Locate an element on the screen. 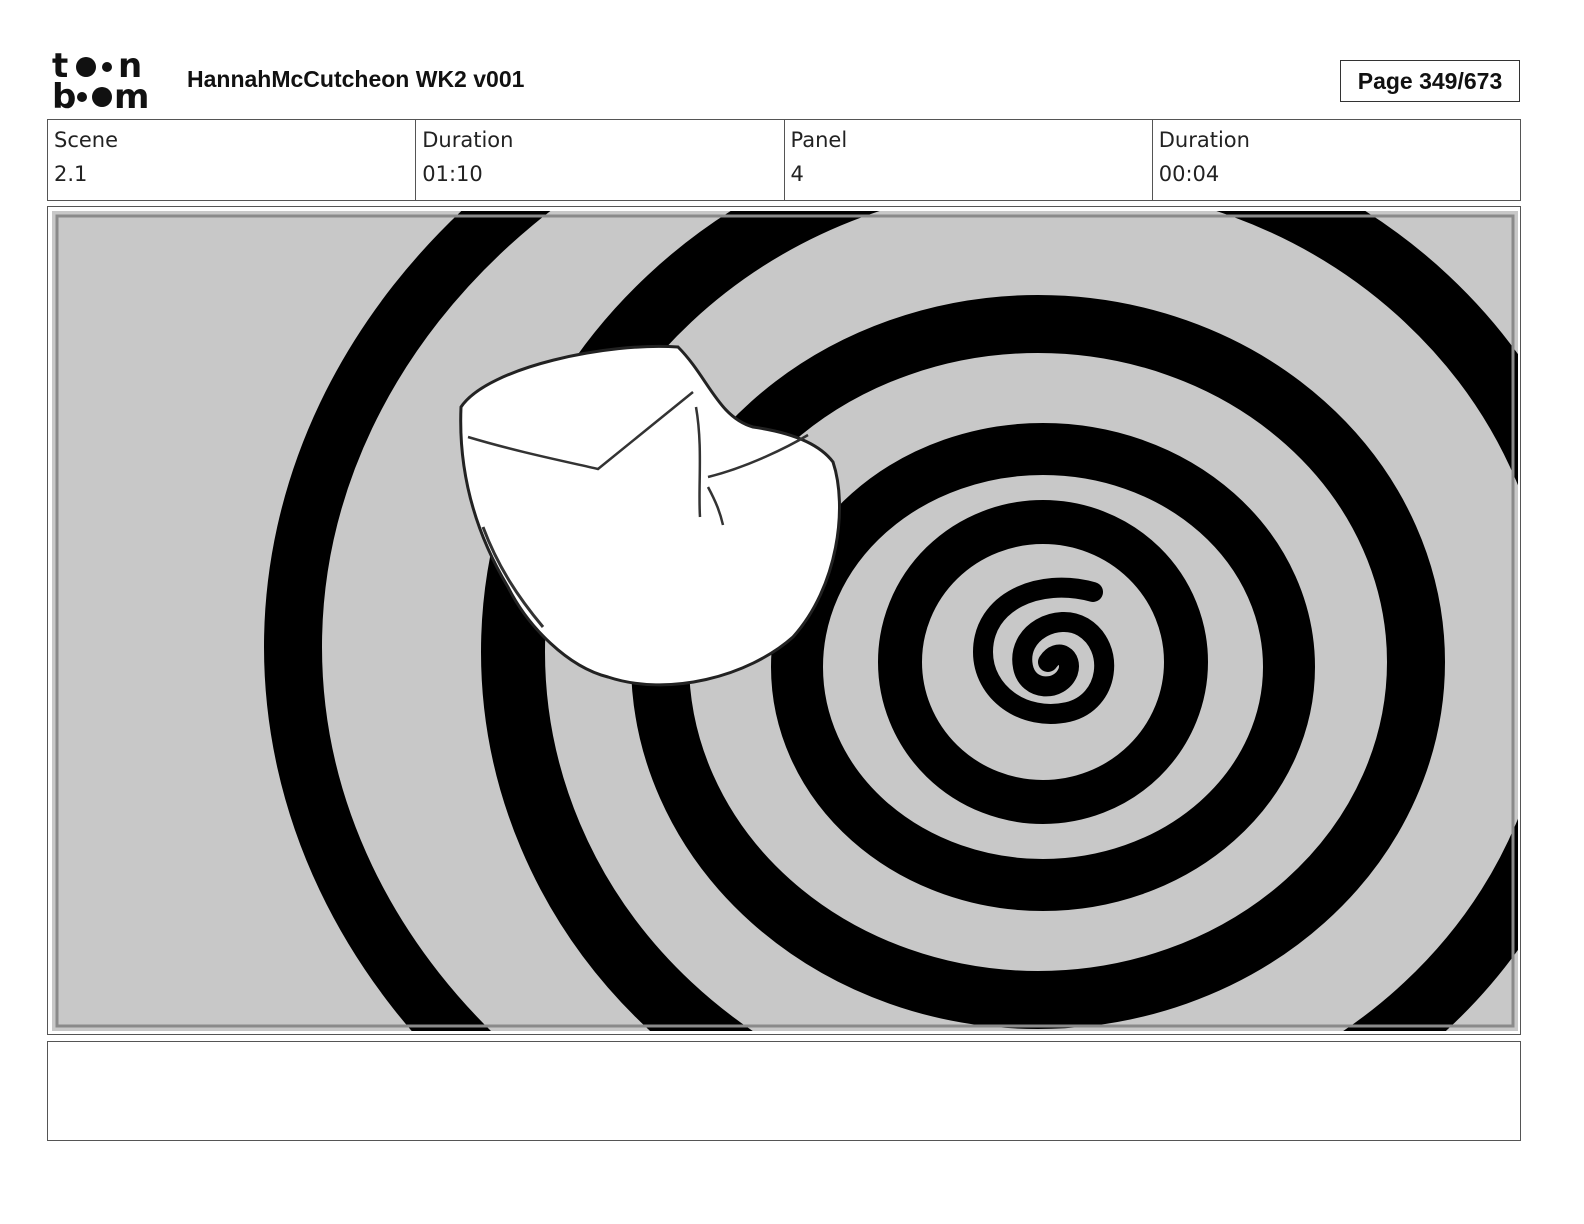 The height and width of the screenshot is (1224, 1584). svg-text: m is located at coordinates (131, 94).